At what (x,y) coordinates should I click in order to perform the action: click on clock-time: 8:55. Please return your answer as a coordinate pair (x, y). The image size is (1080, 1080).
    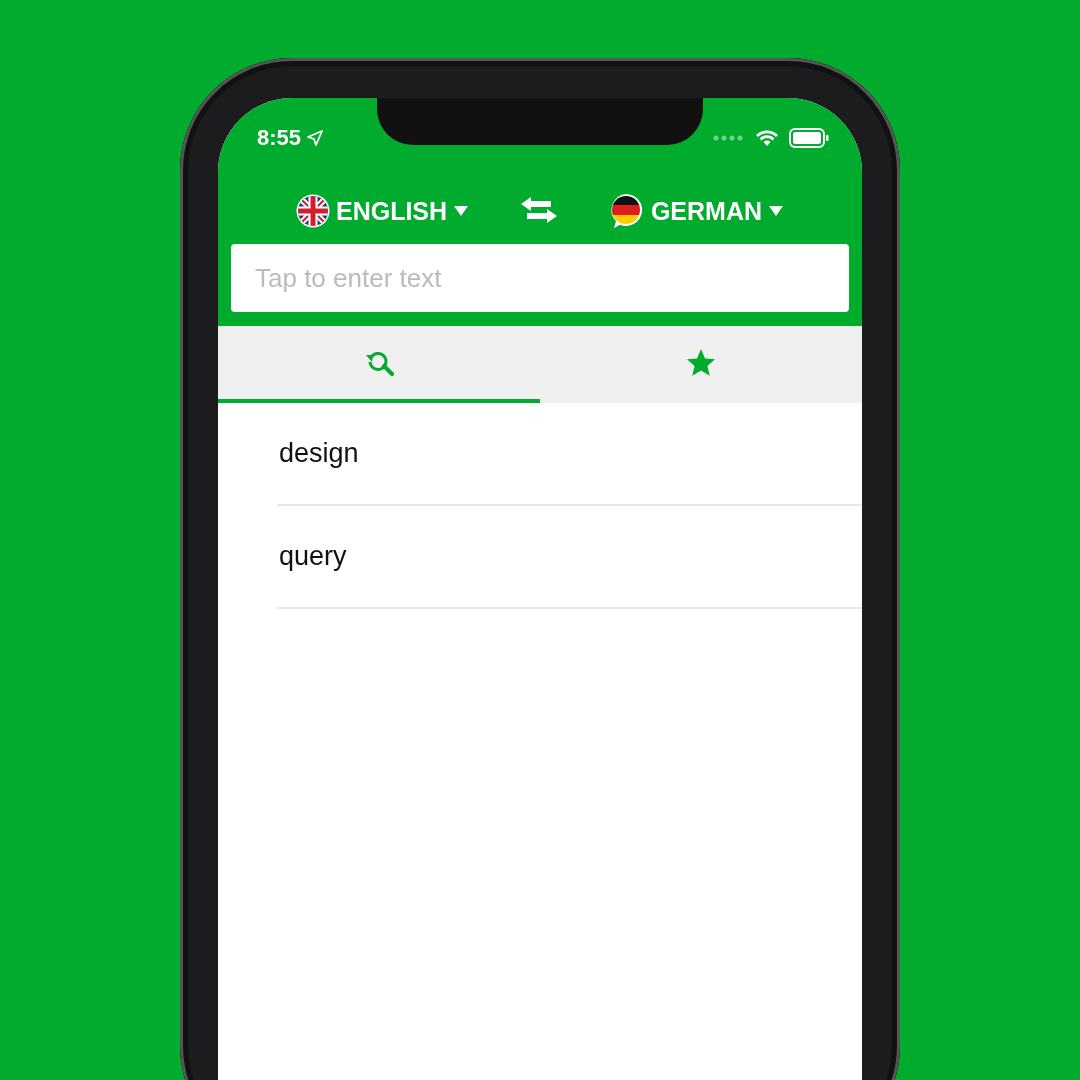
    Looking at the image, I should click on (279, 138).